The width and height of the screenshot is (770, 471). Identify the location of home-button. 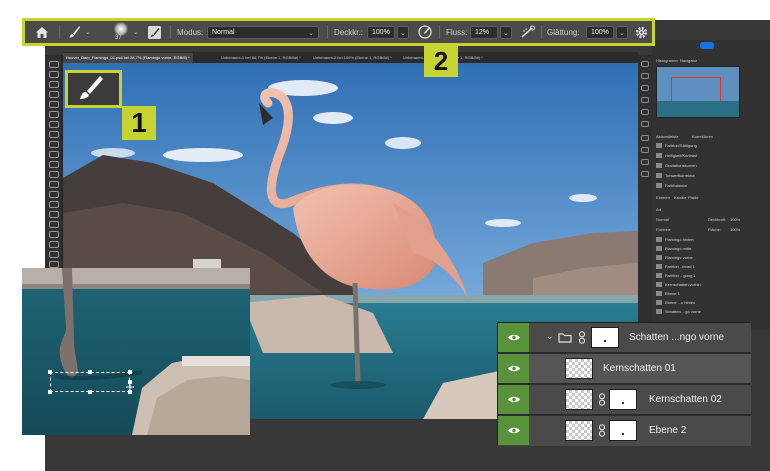
(42, 32).